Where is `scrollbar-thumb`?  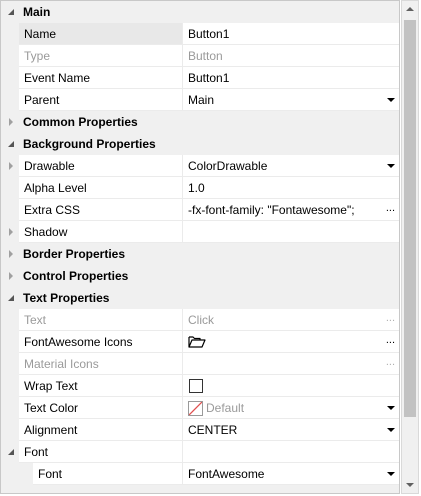 scrollbar-thumb is located at coordinates (410, 218).